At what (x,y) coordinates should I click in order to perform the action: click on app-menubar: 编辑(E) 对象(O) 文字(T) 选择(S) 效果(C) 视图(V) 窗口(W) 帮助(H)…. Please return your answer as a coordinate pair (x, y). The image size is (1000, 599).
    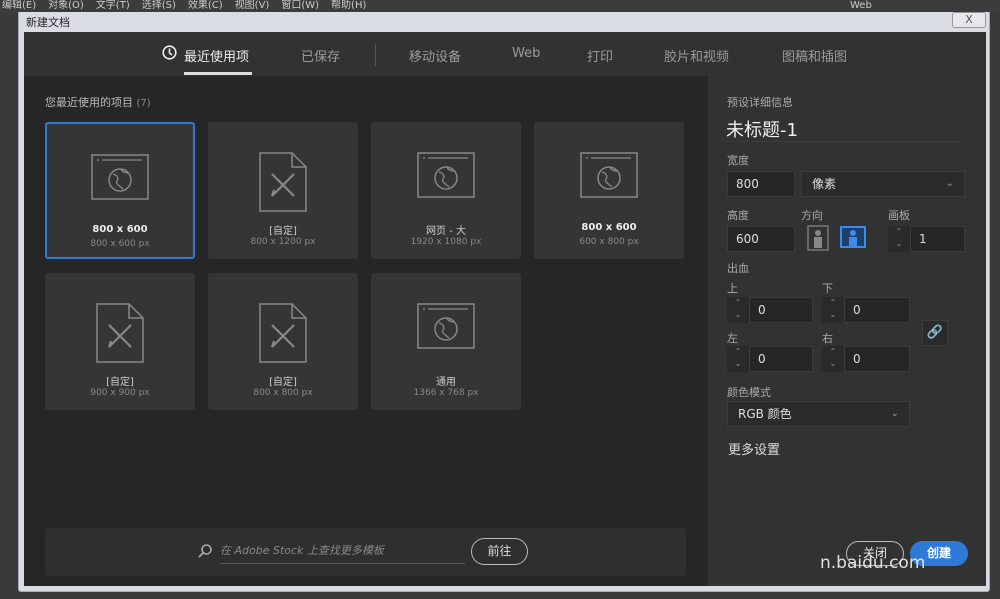
    Looking at the image, I should click on (500, 6).